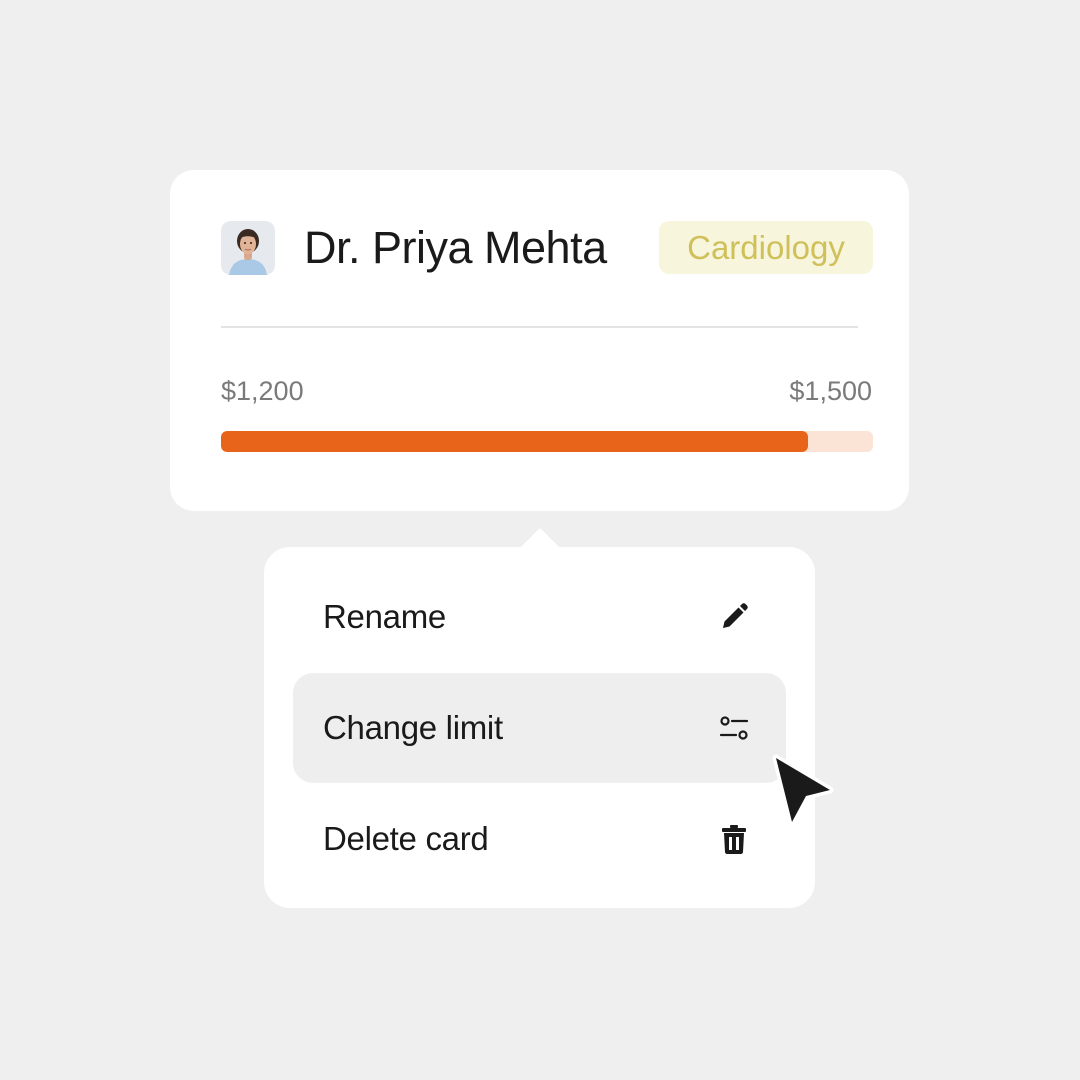 This screenshot has width=1080, height=1080. What do you see at coordinates (455, 247) in the screenshot?
I see `card-holder-name: Dr. Priya Mehta` at bounding box center [455, 247].